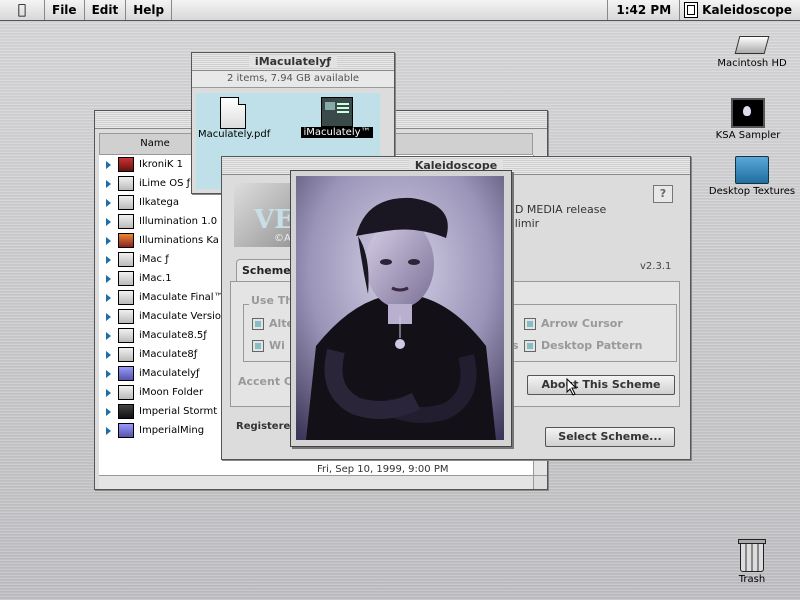 The width and height of the screenshot is (800, 600). Describe the element at coordinates (172, 430) in the screenshot. I see `list-item-name: ImperialMing` at that location.